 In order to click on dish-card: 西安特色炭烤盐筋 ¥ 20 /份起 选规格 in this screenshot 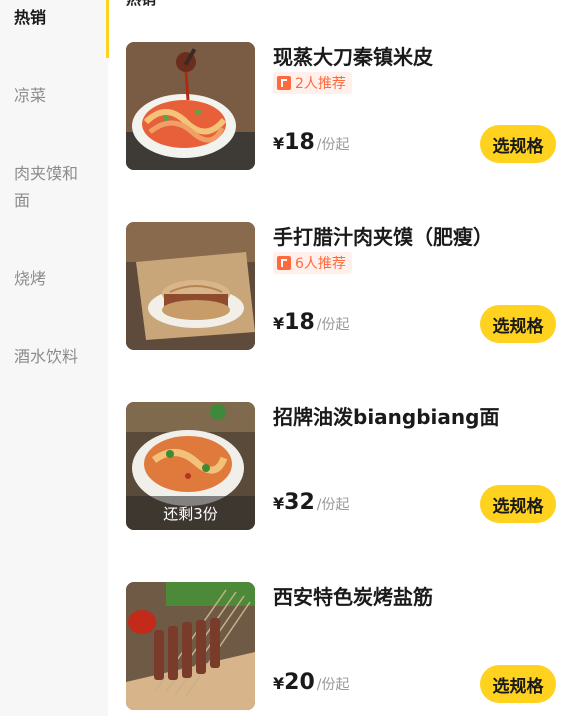, I will do `click(341, 647)`.